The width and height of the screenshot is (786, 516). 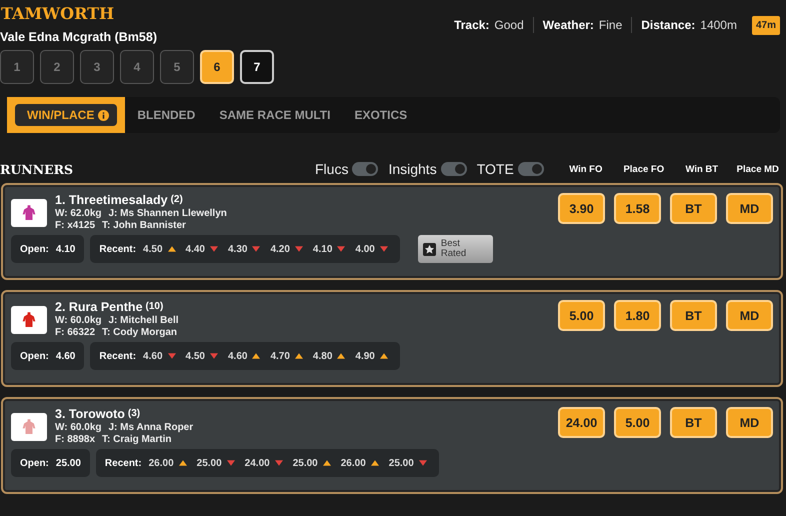 What do you see at coordinates (412, 169) in the screenshot?
I see `toggle-label: Insights` at bounding box center [412, 169].